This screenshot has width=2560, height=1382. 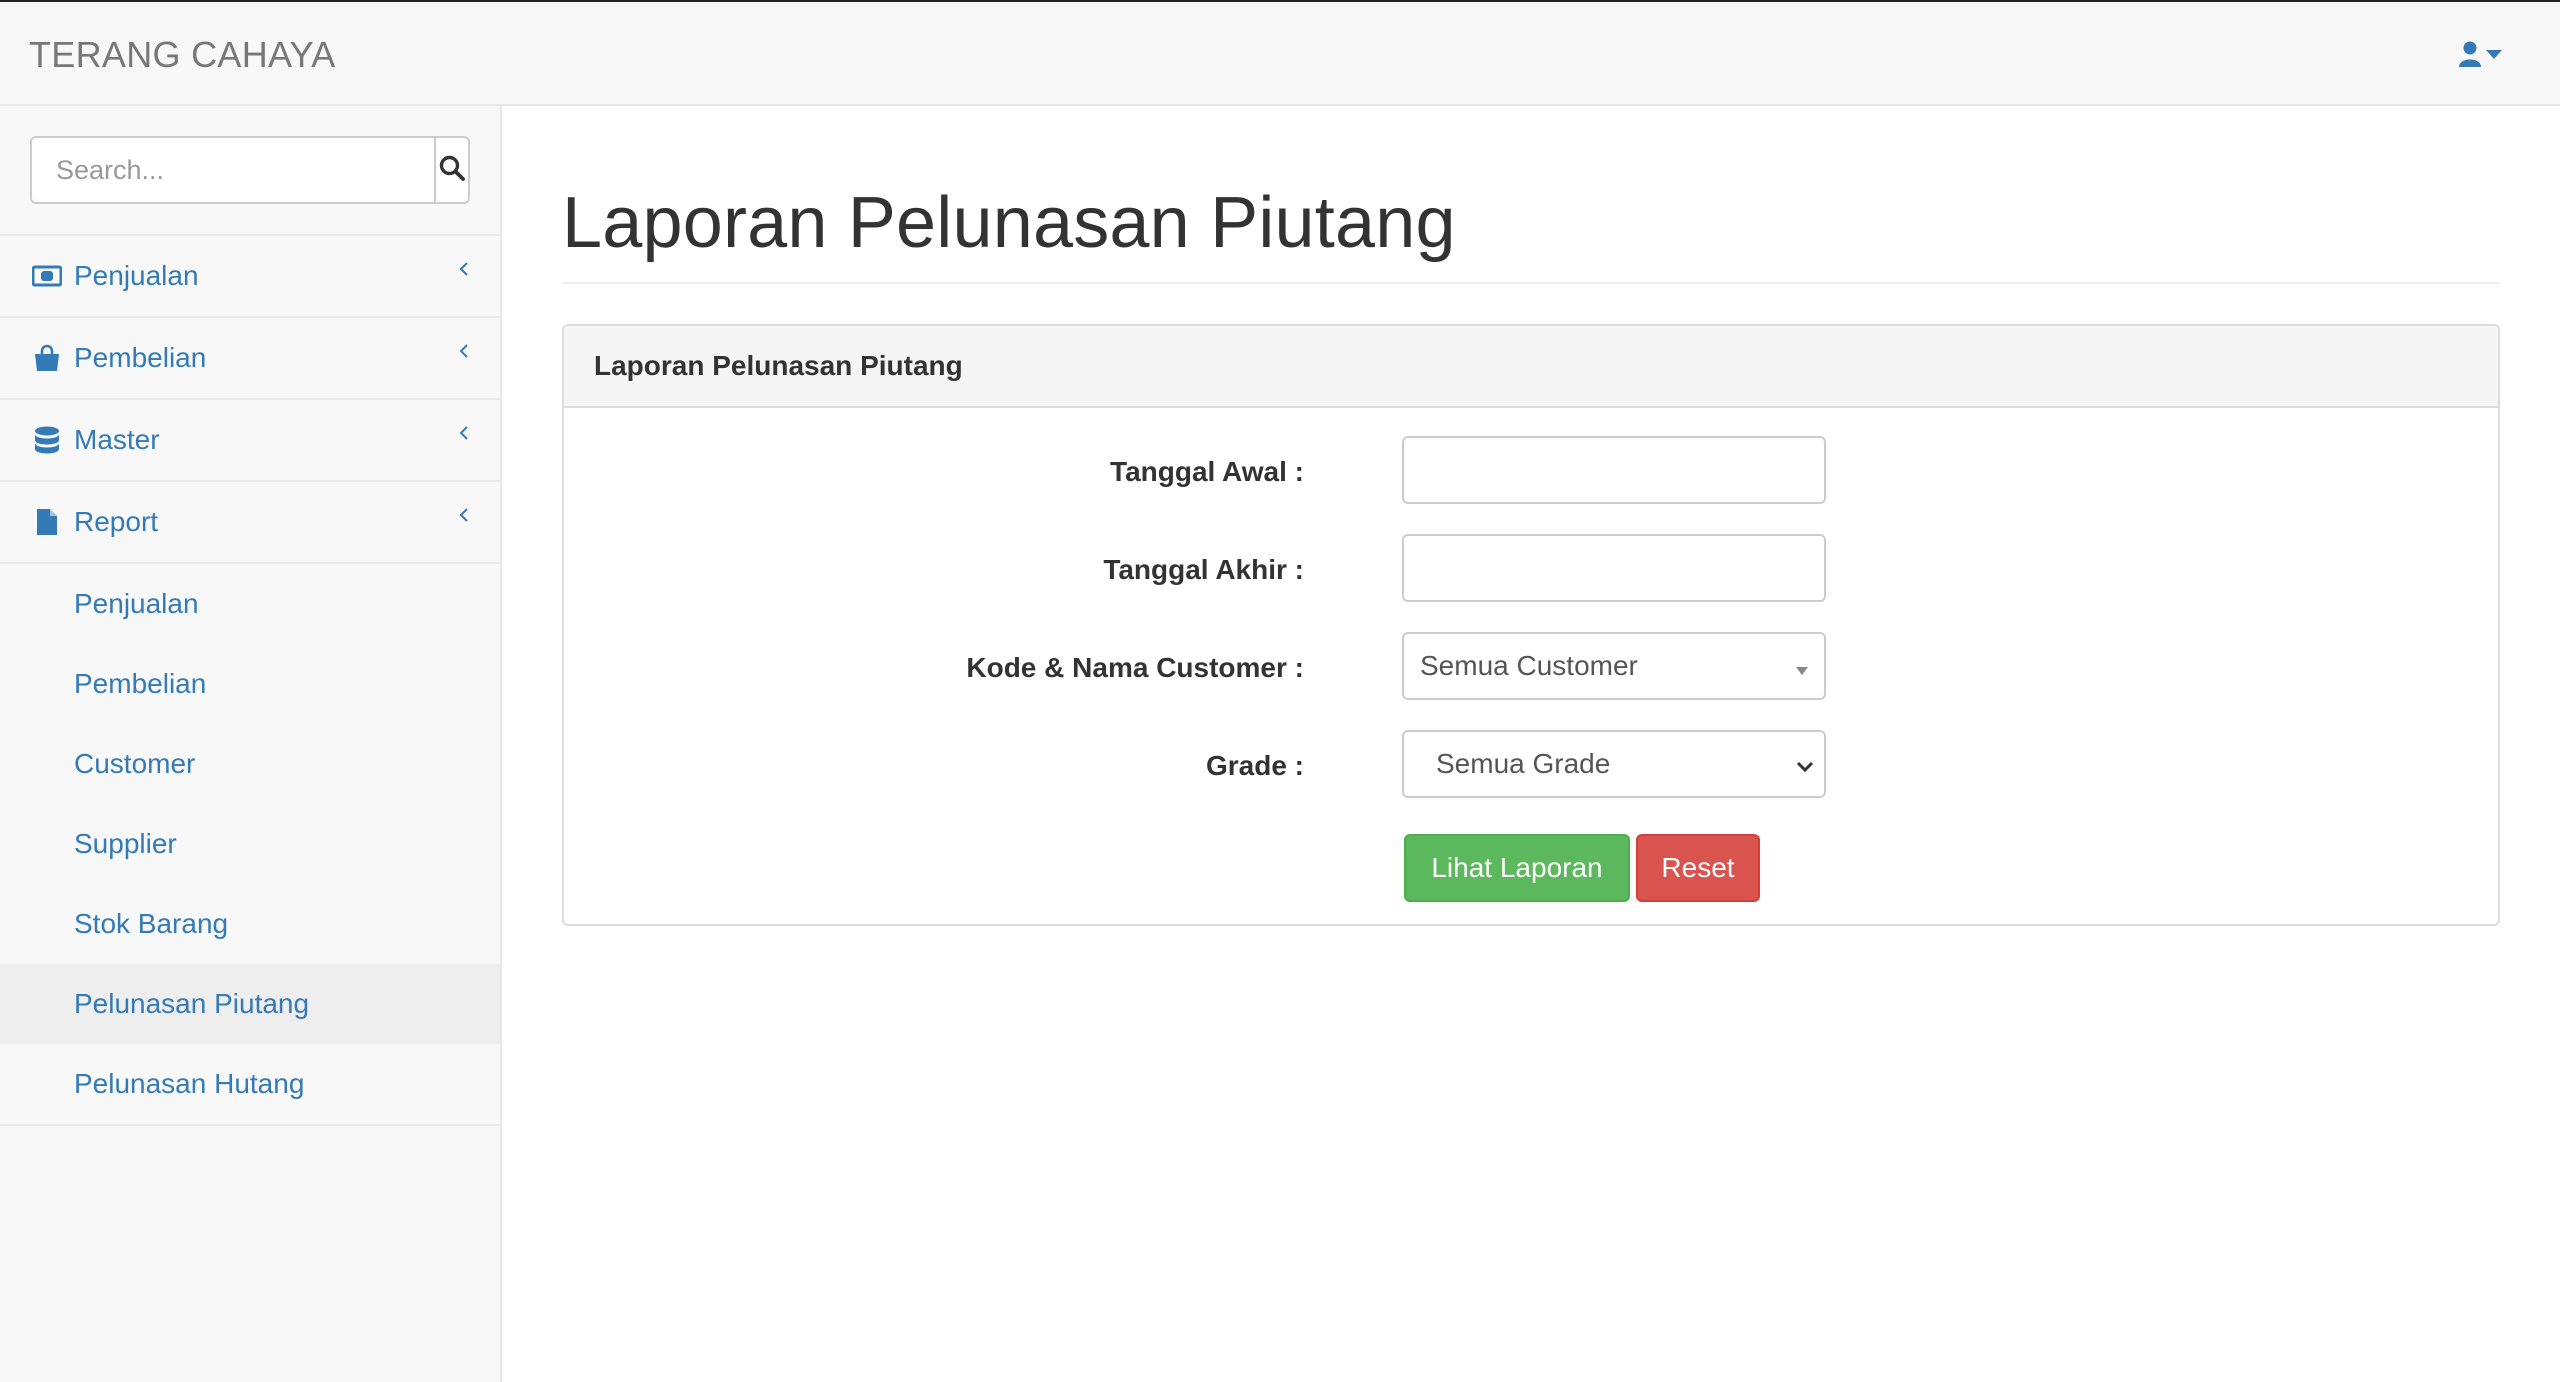 I want to click on sidebar-item-label: Pembelian, so click(x=140, y=357).